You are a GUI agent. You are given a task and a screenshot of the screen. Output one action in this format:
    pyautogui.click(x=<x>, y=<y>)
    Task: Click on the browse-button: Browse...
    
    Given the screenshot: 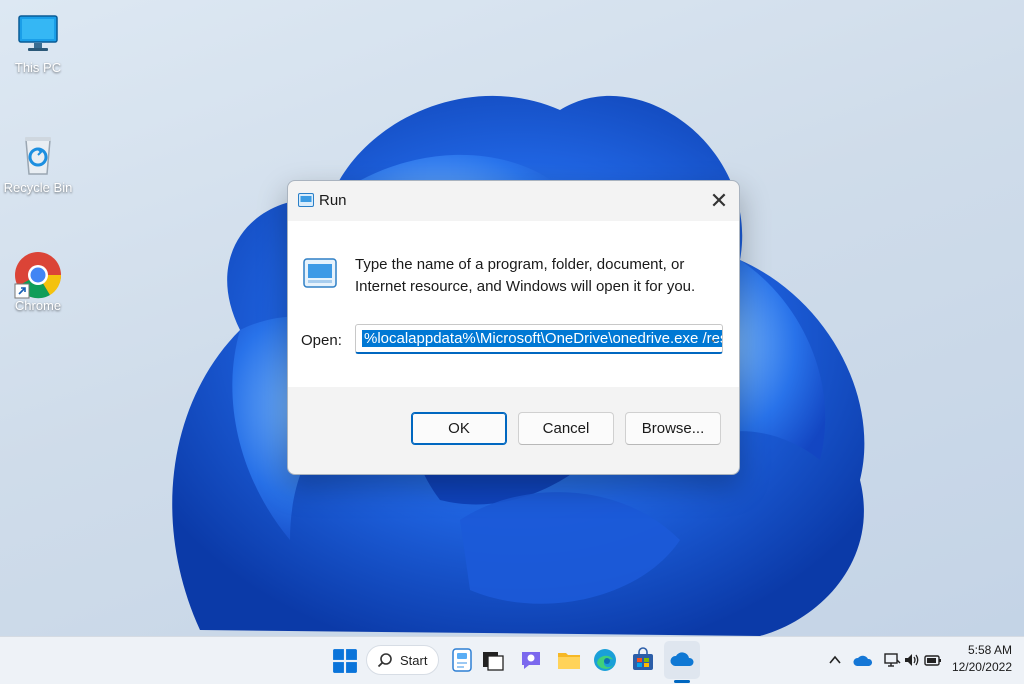 What is the action you would take?
    pyautogui.click(x=673, y=428)
    